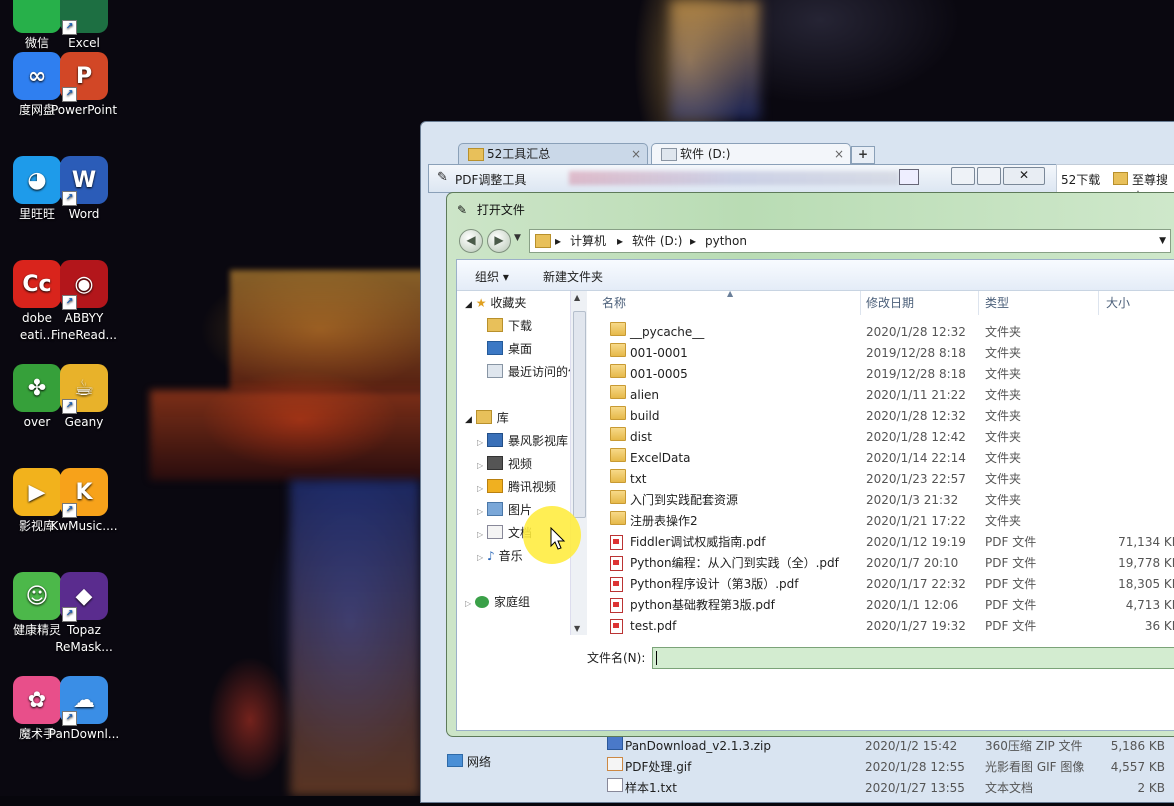 The width and height of the screenshot is (1174, 806). Describe the element at coordinates (882, 521) in the screenshot. I see `folder-row: 注册表操作2 2020/1/21 17:22 文件夹` at that location.